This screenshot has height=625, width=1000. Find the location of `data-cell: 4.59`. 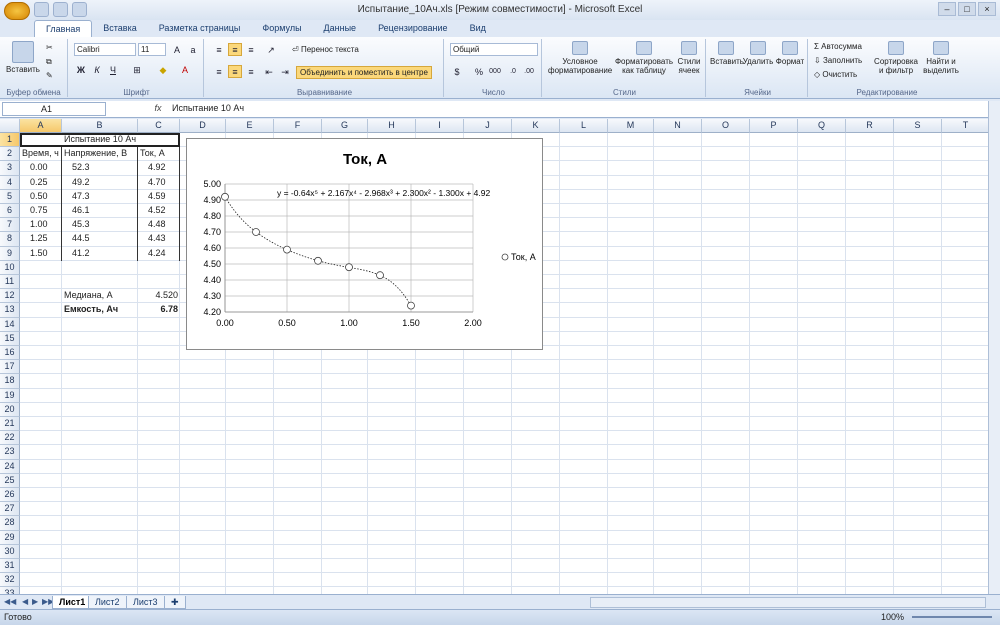

data-cell: 4.59 is located at coordinates (159, 197).